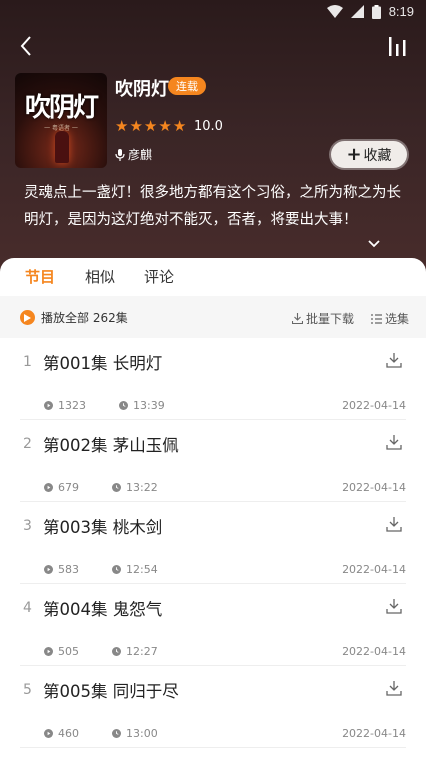 Image resolution: width=426 pixels, height=759 pixels. What do you see at coordinates (135, 487) in the screenshot?
I see `duration: 13:22` at bounding box center [135, 487].